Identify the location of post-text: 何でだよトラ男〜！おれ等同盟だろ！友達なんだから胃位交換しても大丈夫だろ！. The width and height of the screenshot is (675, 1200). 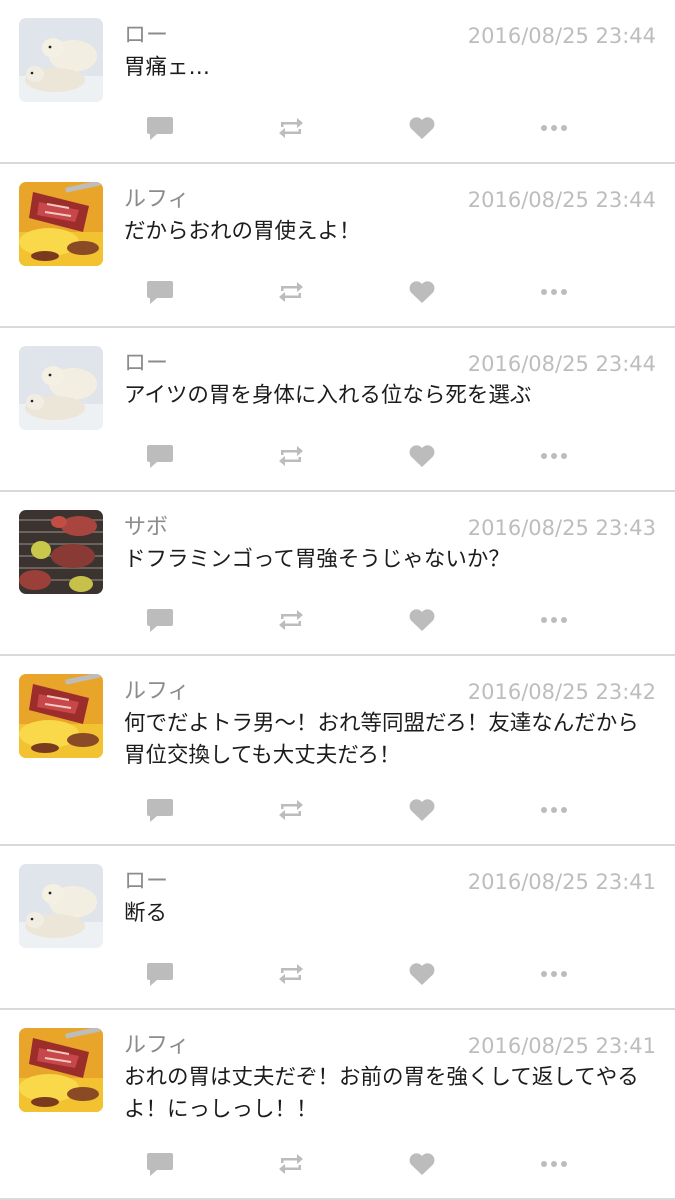
(381, 739).